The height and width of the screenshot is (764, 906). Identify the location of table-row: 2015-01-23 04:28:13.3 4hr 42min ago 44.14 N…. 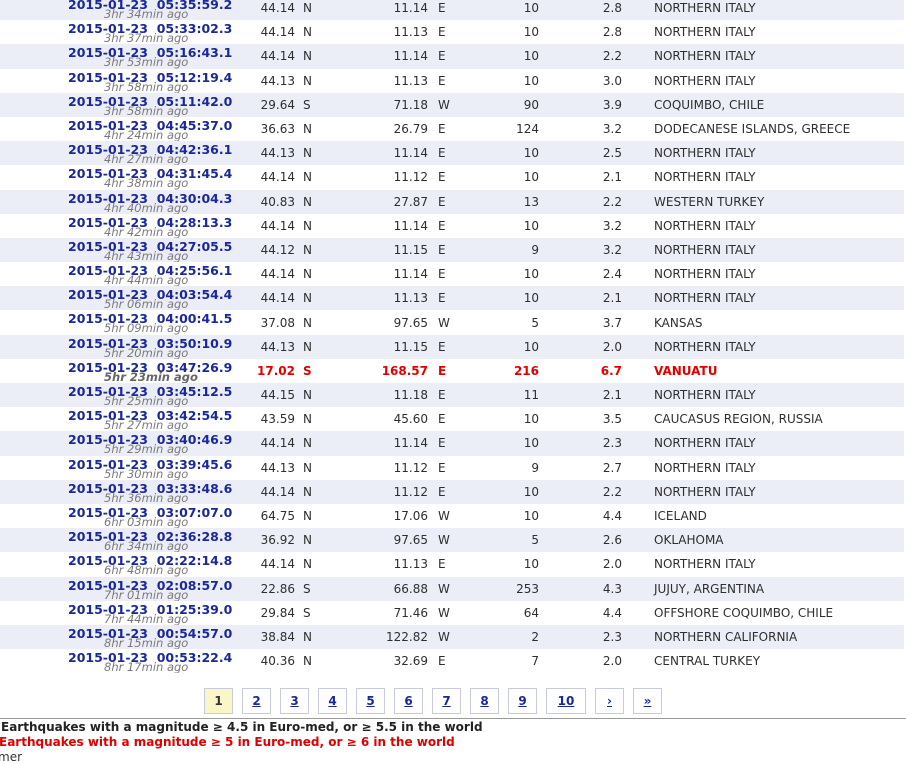
(452, 225).